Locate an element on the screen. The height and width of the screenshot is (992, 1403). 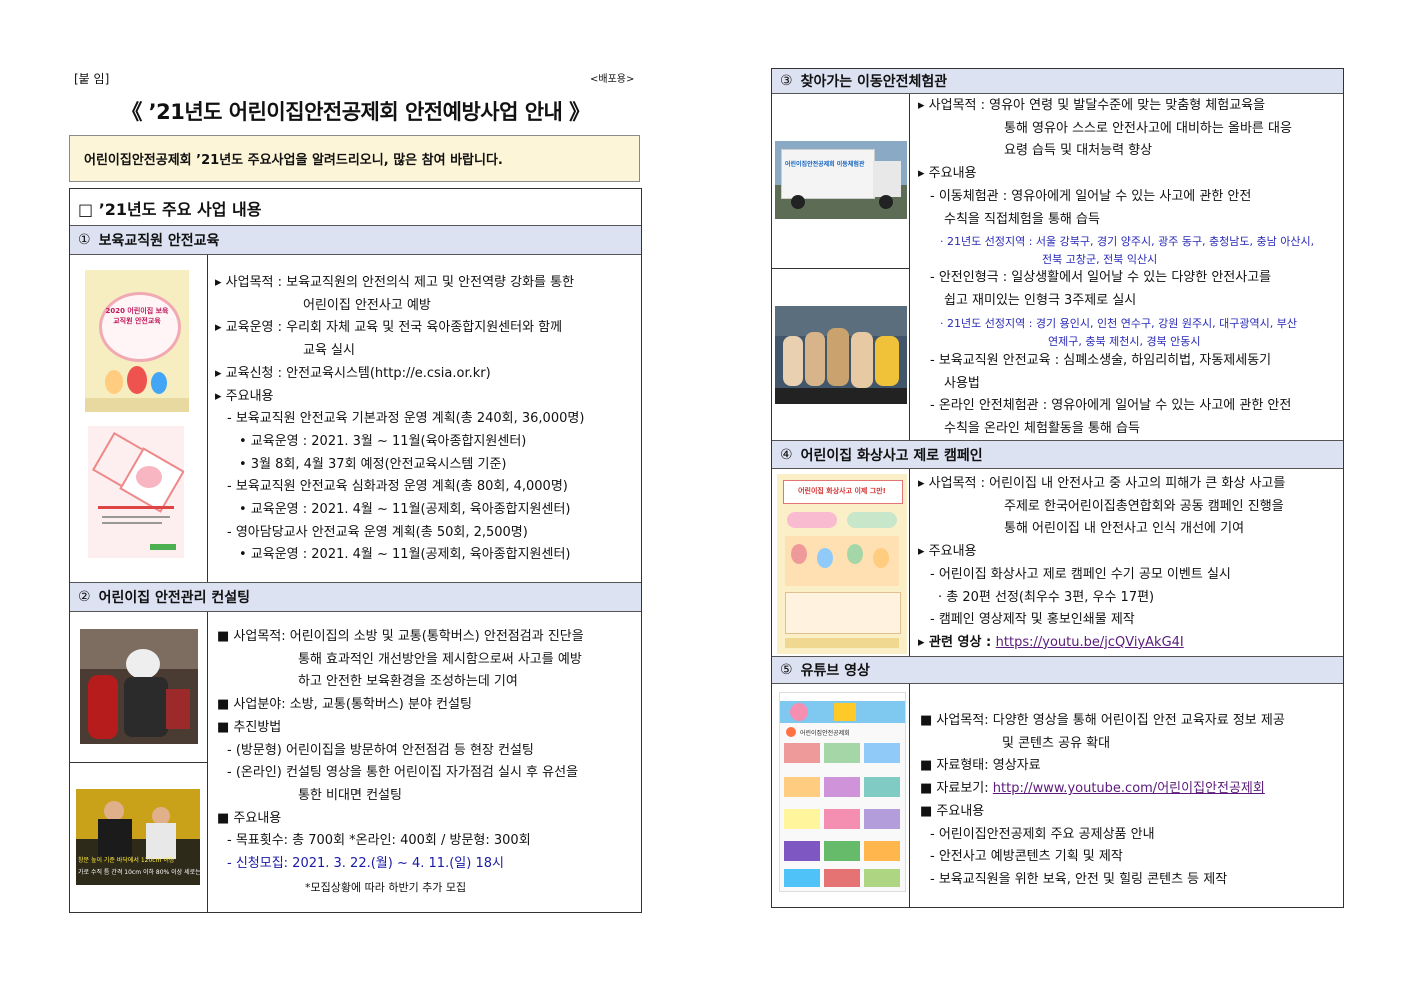
book-title: 2020 어린이집 보육교직원 안전교육 is located at coordinates (137, 316).